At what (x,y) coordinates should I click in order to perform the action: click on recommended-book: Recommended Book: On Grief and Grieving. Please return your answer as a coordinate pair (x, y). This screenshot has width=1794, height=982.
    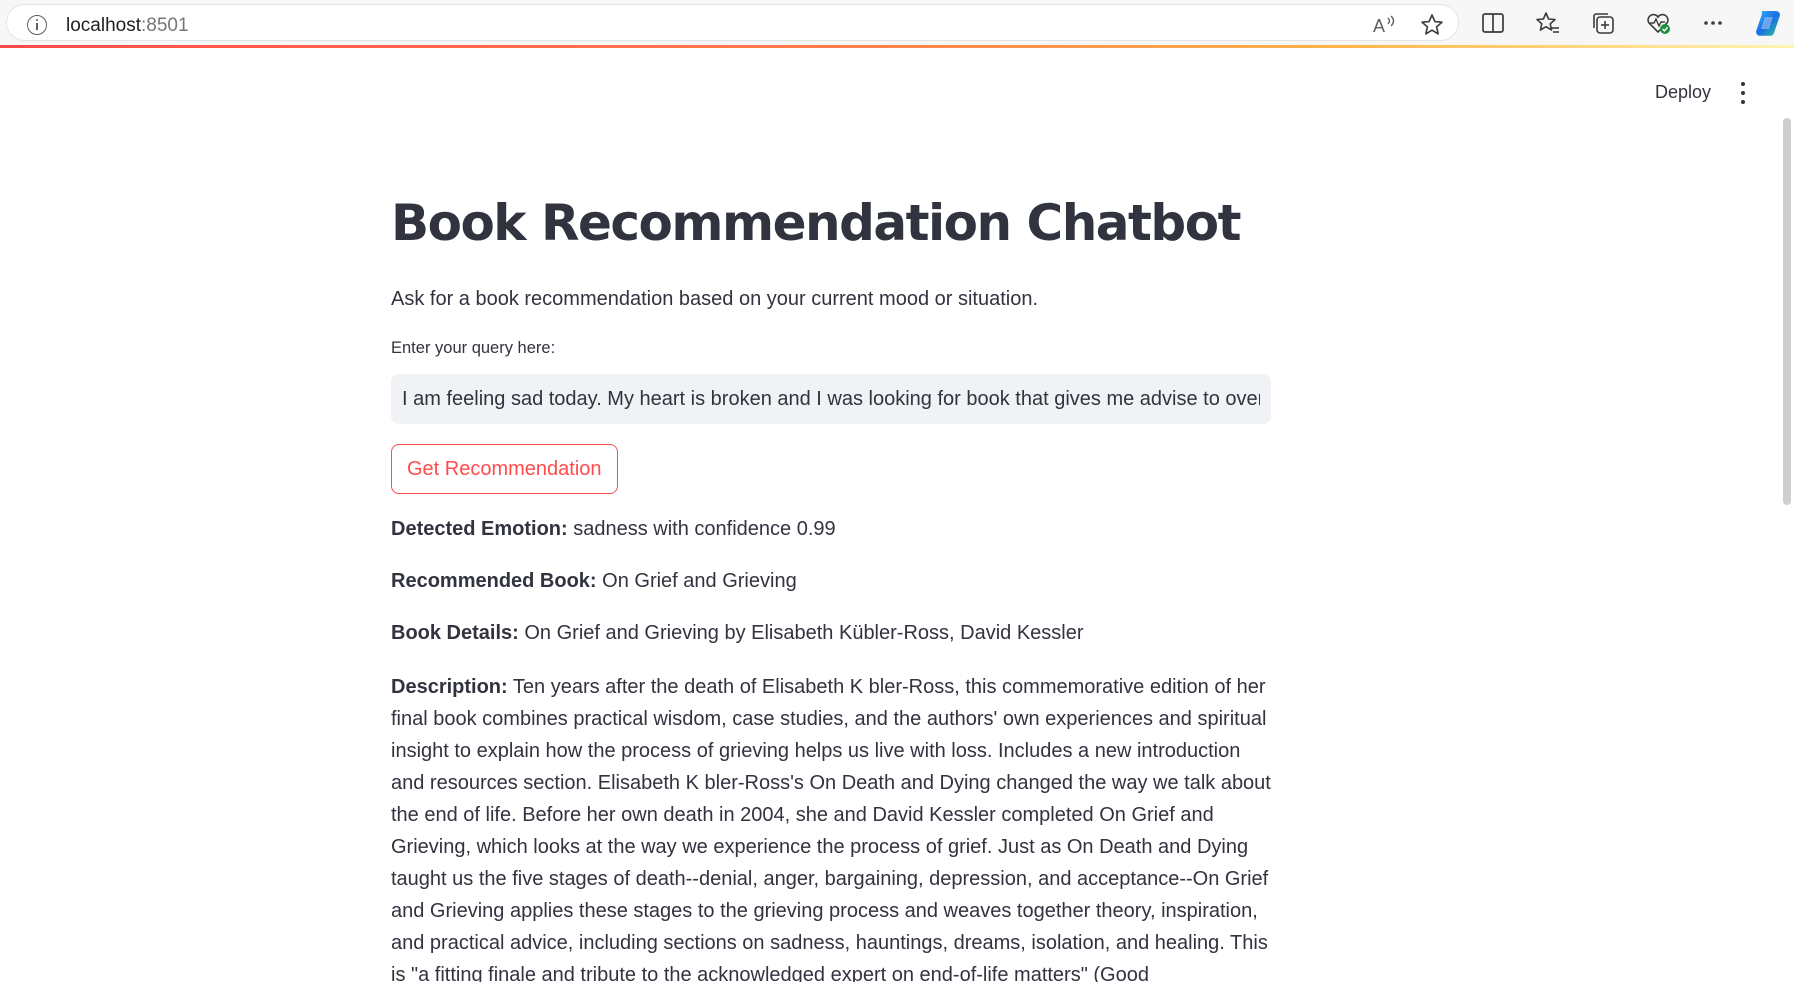
    Looking at the image, I should click on (831, 581).